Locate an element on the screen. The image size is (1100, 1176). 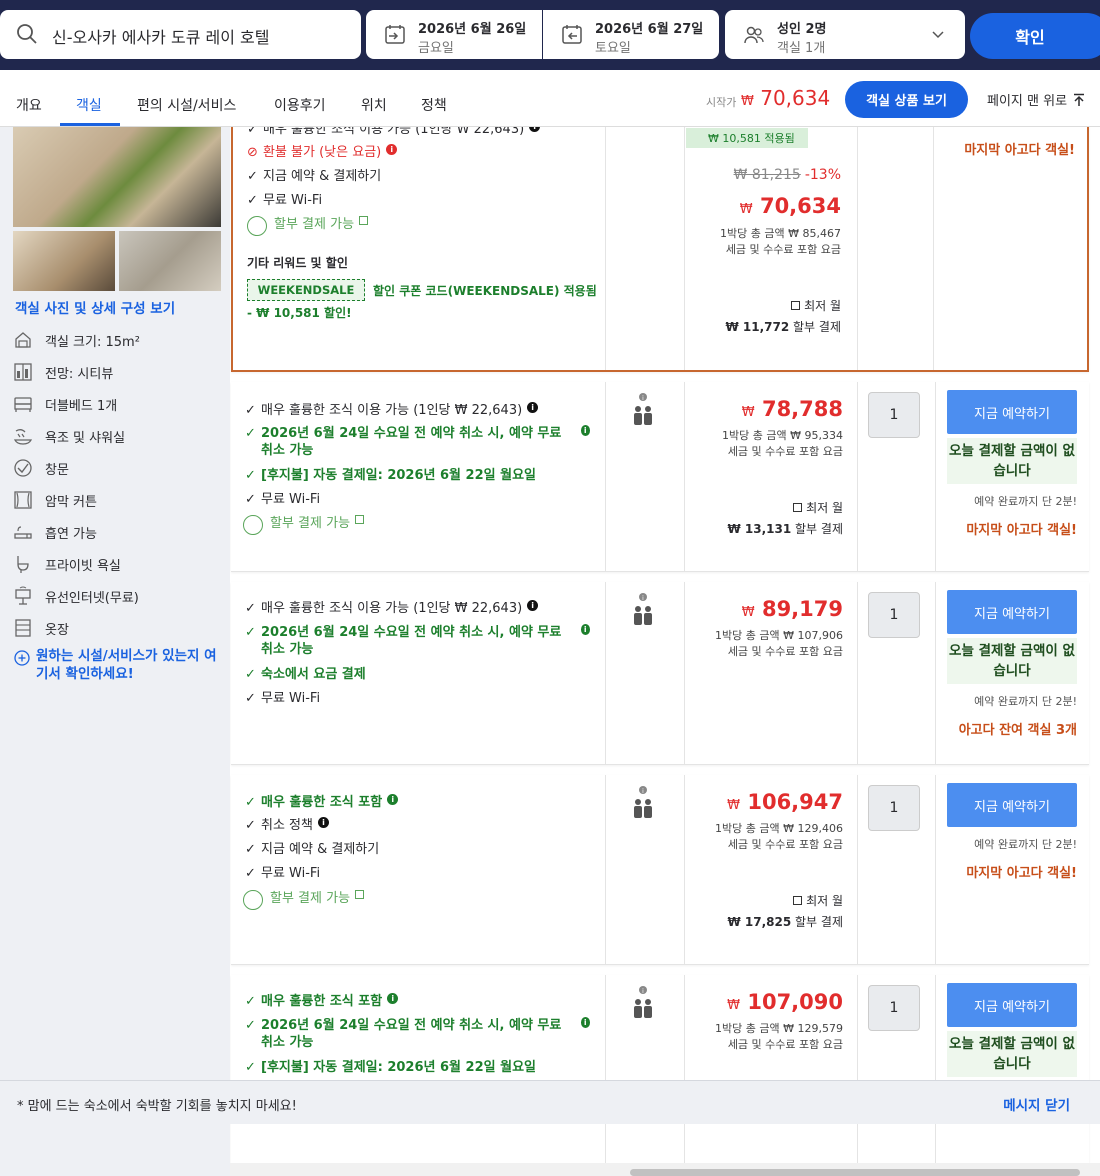
tab-rooms: 객실 is located at coordinates (89, 105).